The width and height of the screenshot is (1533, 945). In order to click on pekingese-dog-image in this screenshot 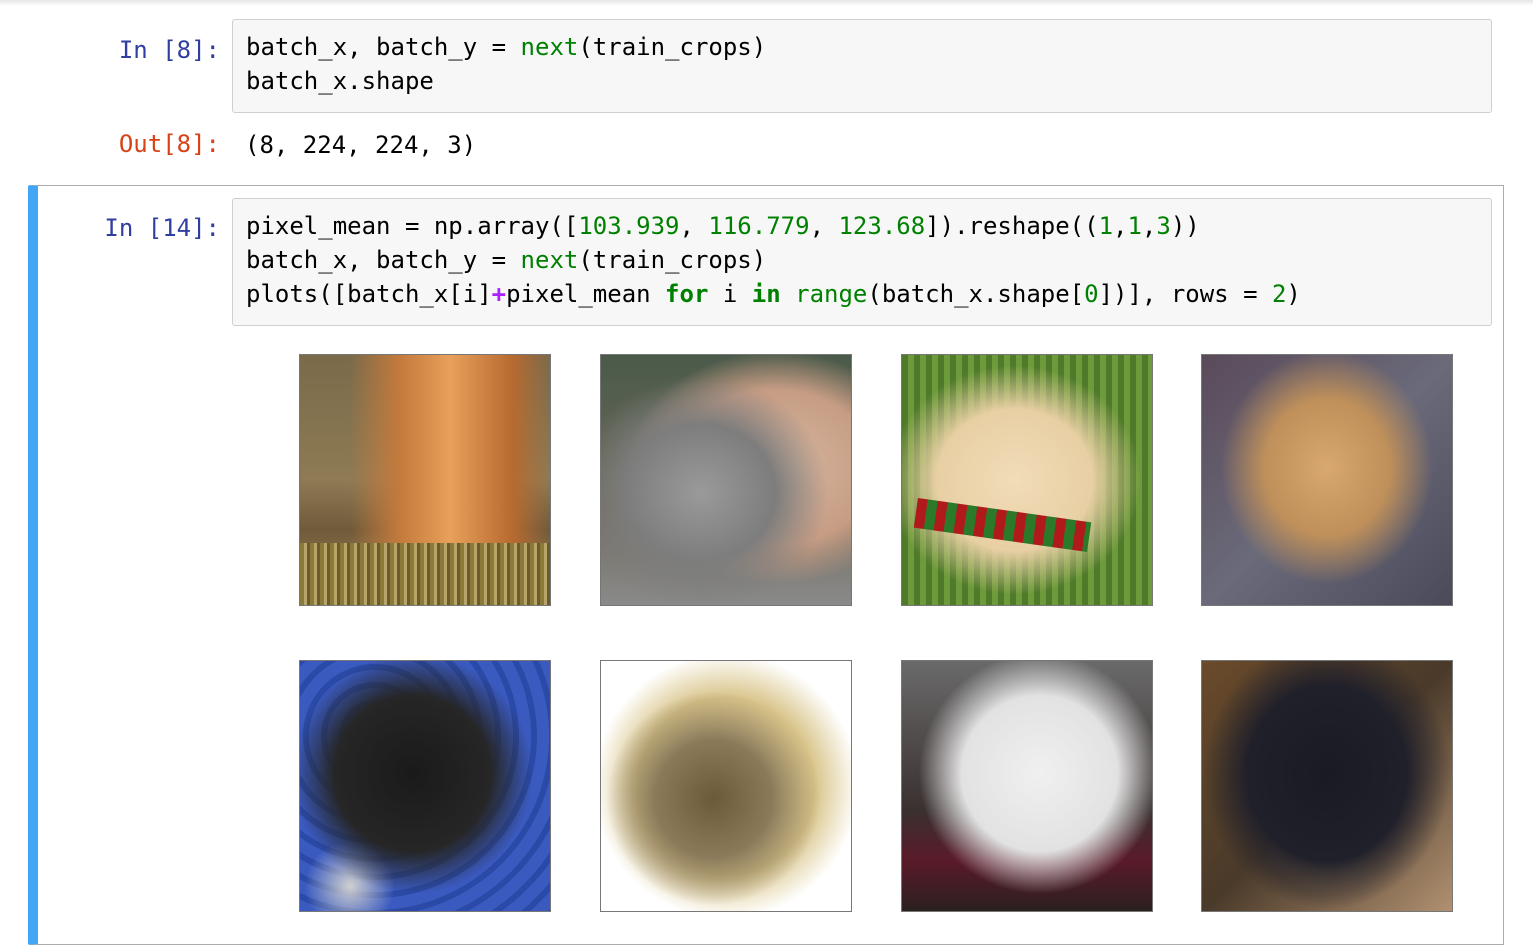, I will do `click(1327, 480)`.